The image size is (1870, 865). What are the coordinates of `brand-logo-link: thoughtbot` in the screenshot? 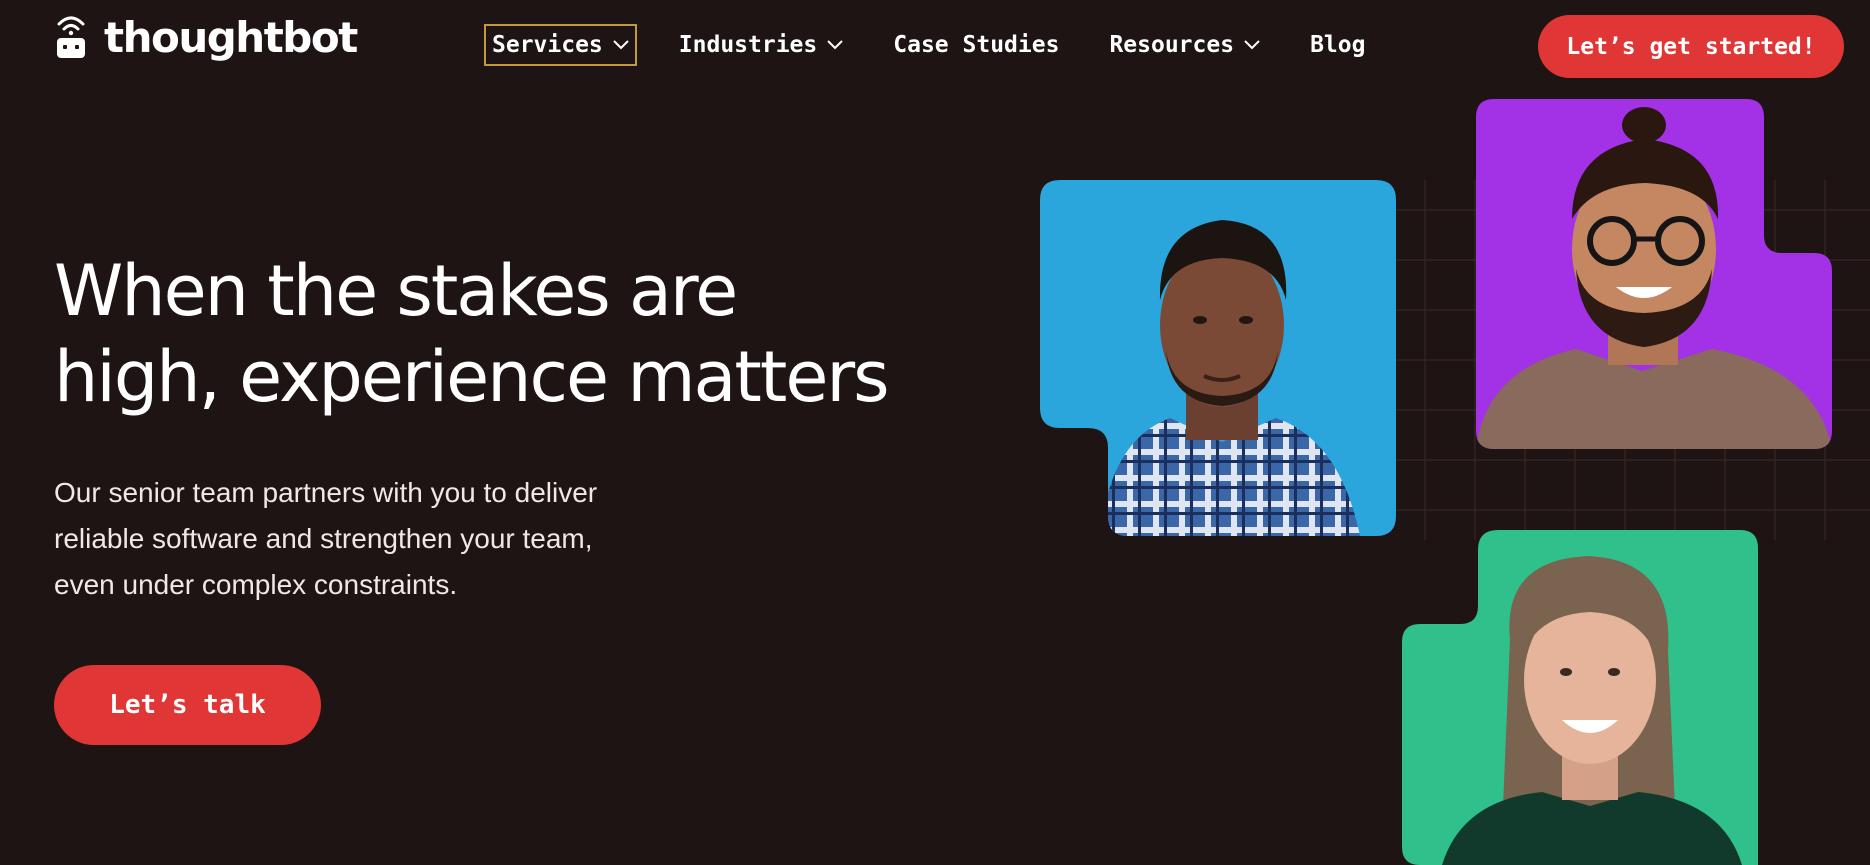 It's located at (206, 37).